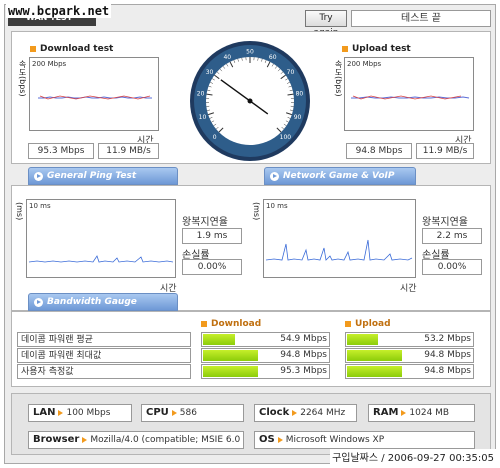  I want to click on gauge-tick-label: 70, so click(291, 72).